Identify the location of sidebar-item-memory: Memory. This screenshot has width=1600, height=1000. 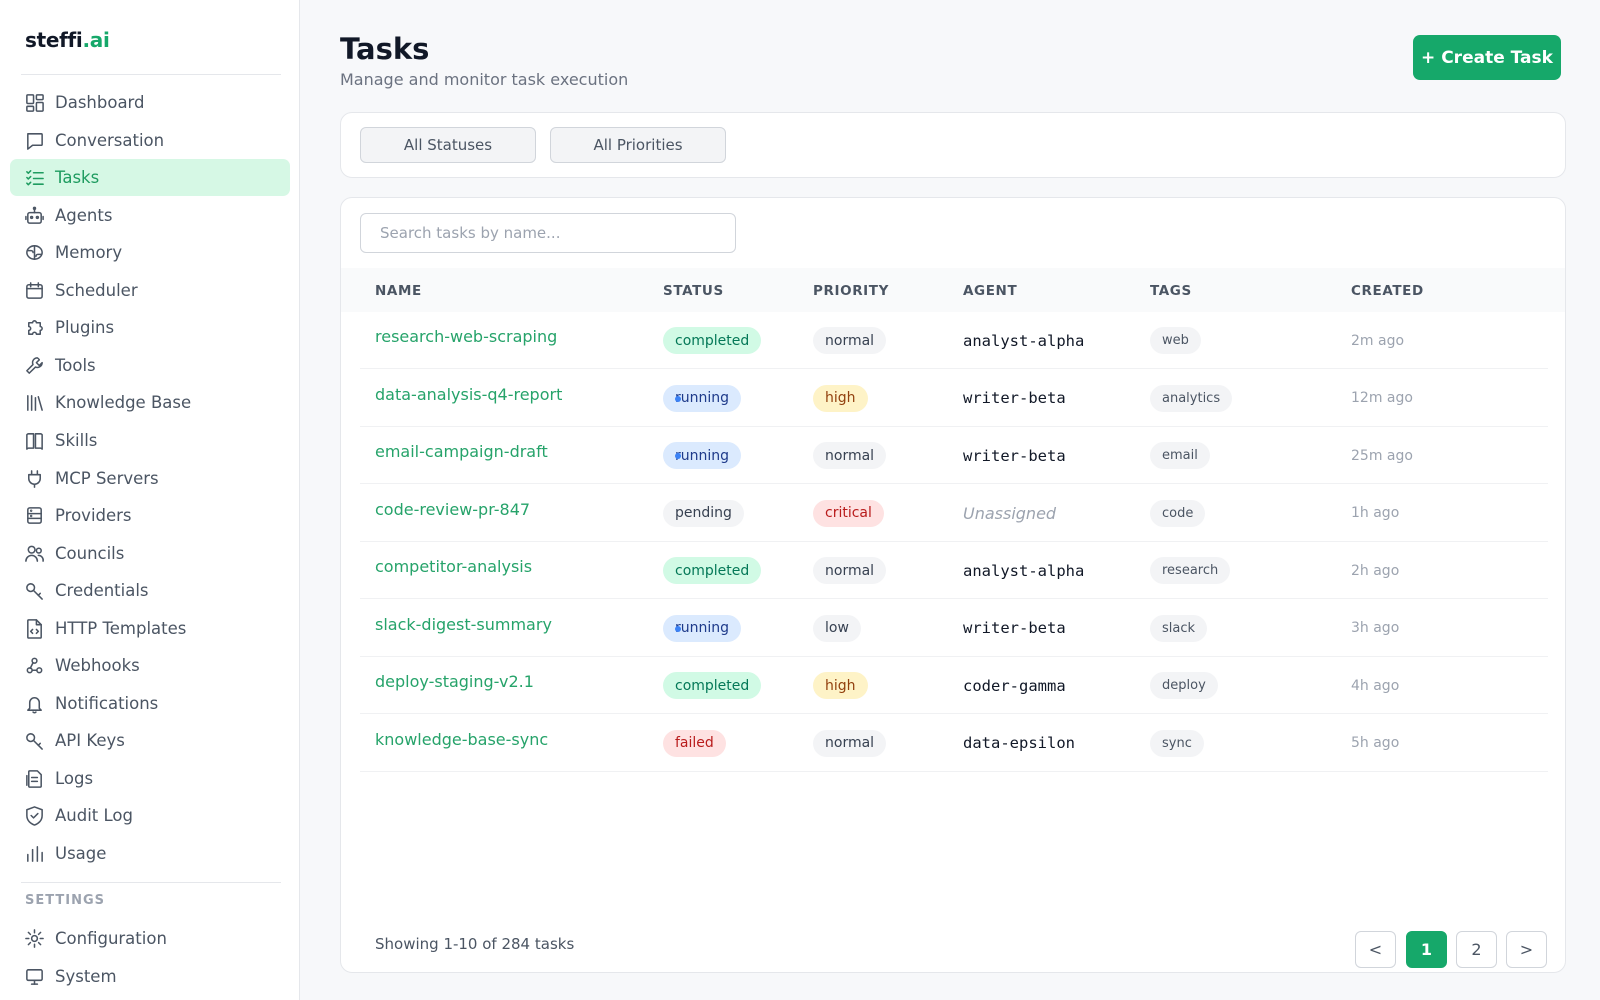
(150, 252).